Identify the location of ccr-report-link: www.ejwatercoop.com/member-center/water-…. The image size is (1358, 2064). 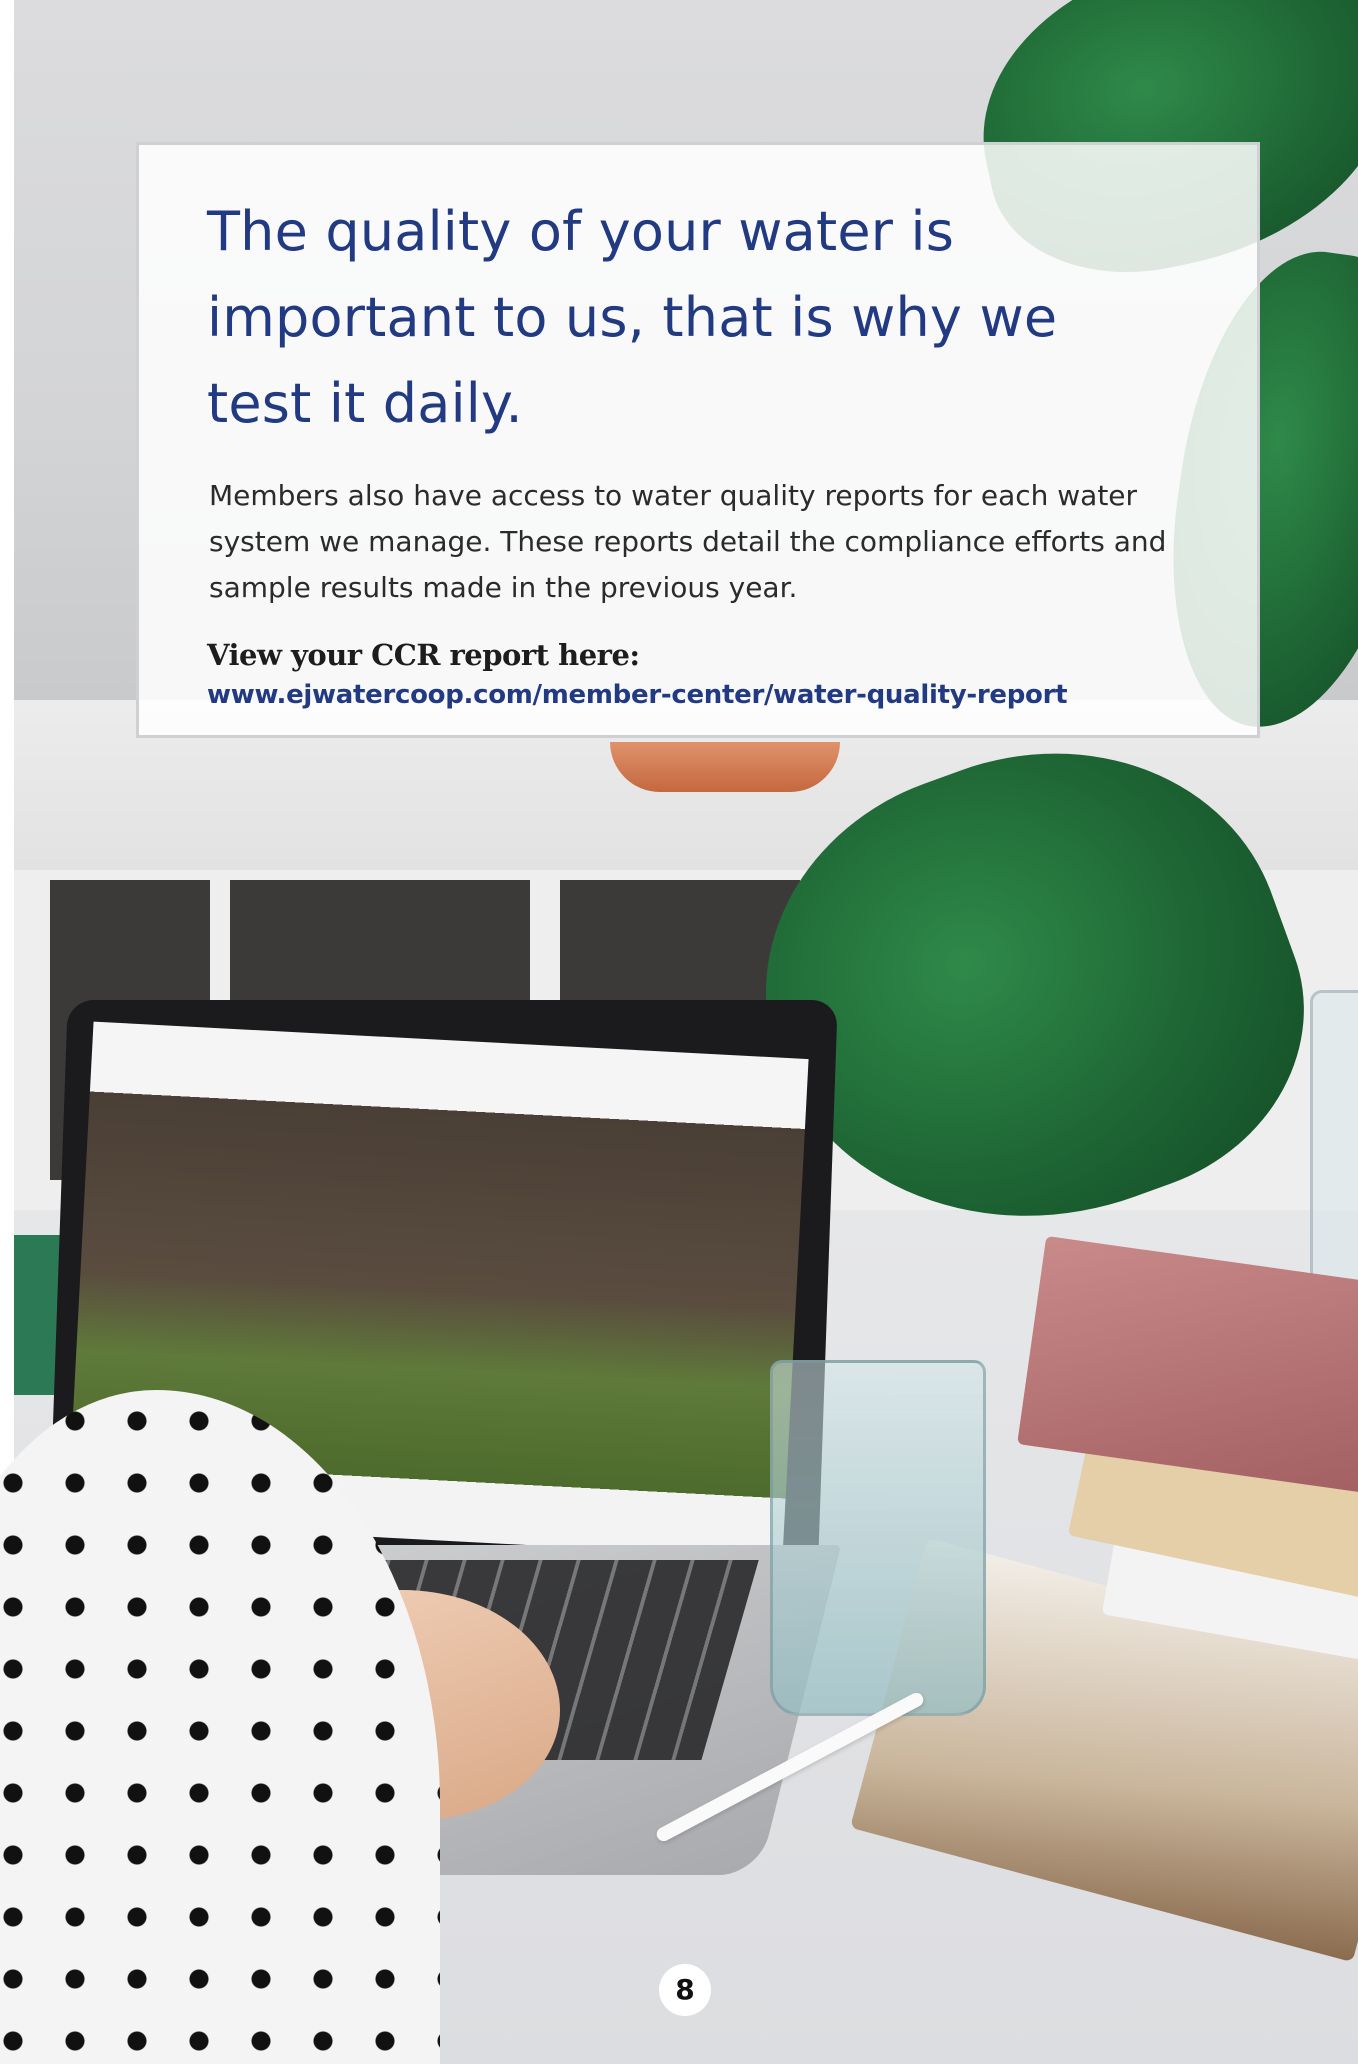
(700, 695).